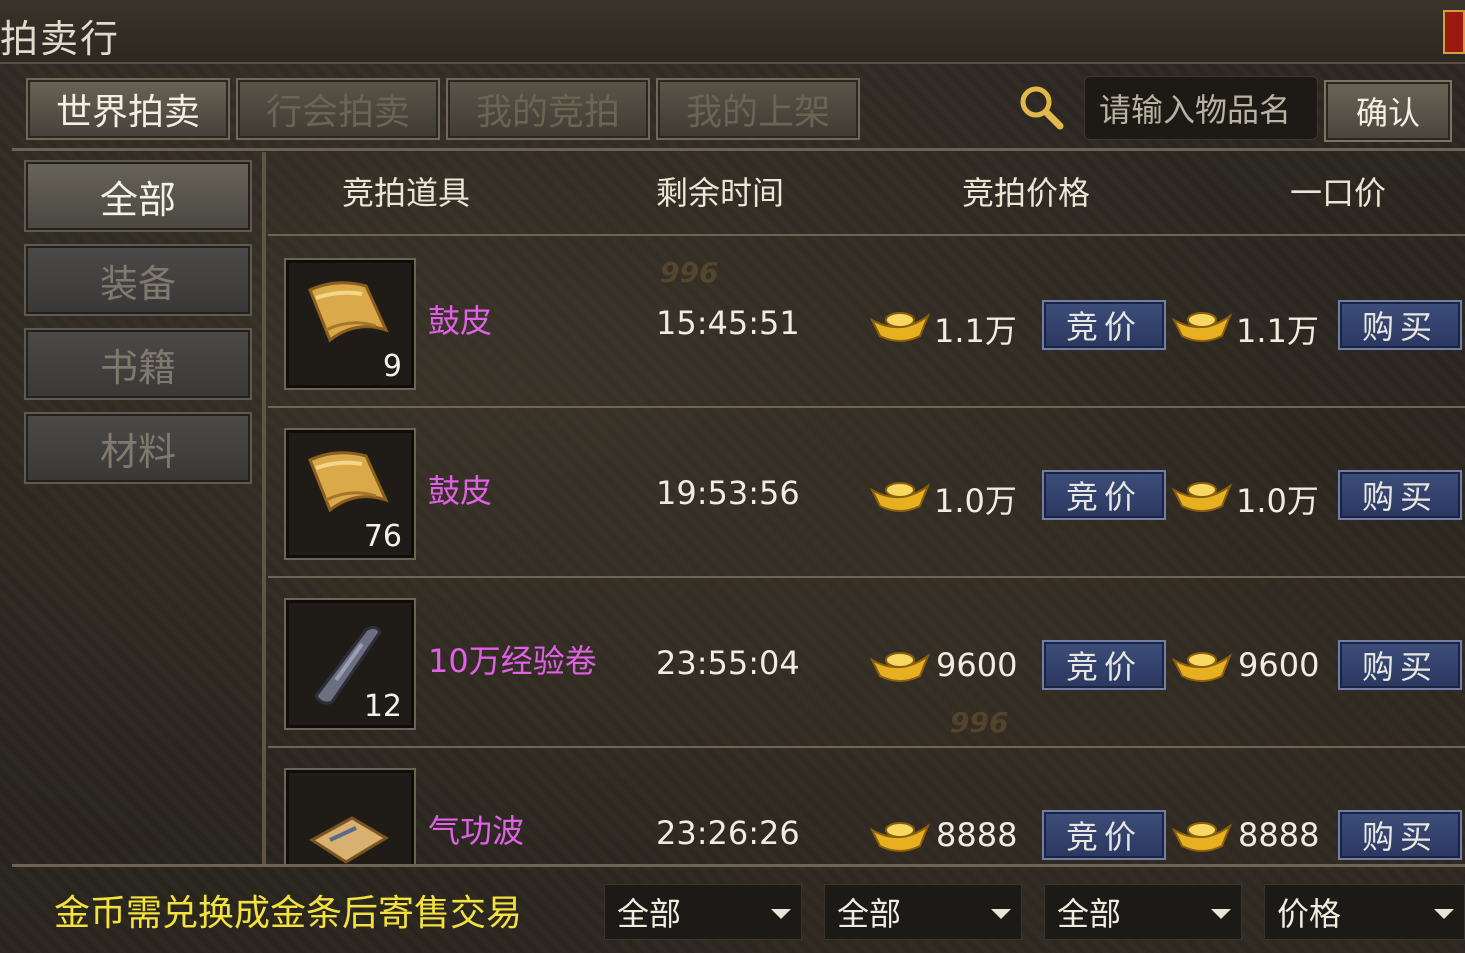  Describe the element at coordinates (350, 324) in the screenshot. I see `item-slot: 9` at that location.